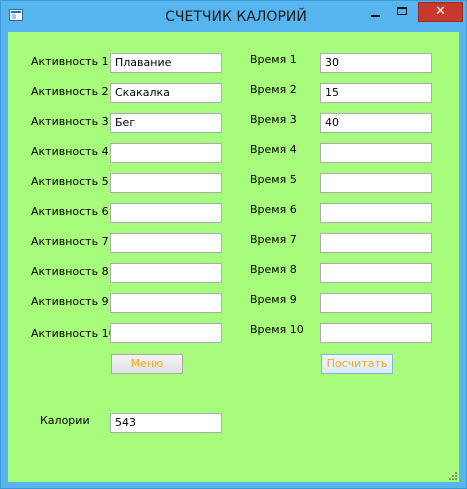  Describe the element at coordinates (70, 61) in the screenshot. I see `activity-label-1: Активность 1` at that location.